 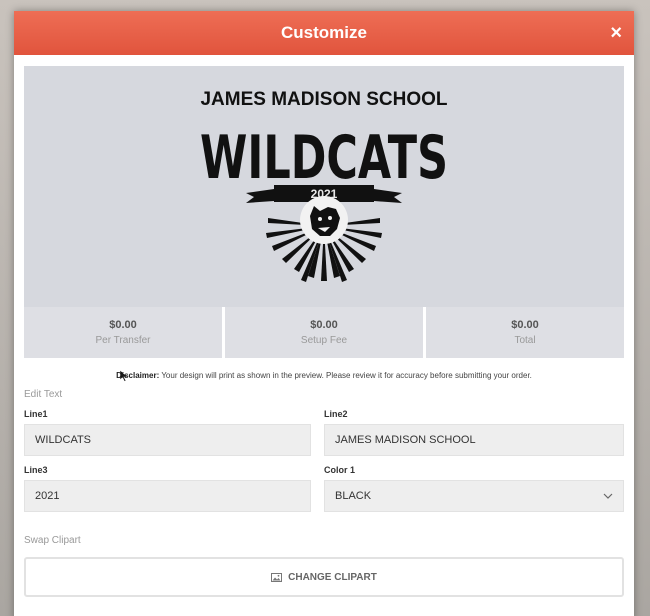 I want to click on line2-input: JAMES MADISON SCHOOL, so click(x=474, y=440).